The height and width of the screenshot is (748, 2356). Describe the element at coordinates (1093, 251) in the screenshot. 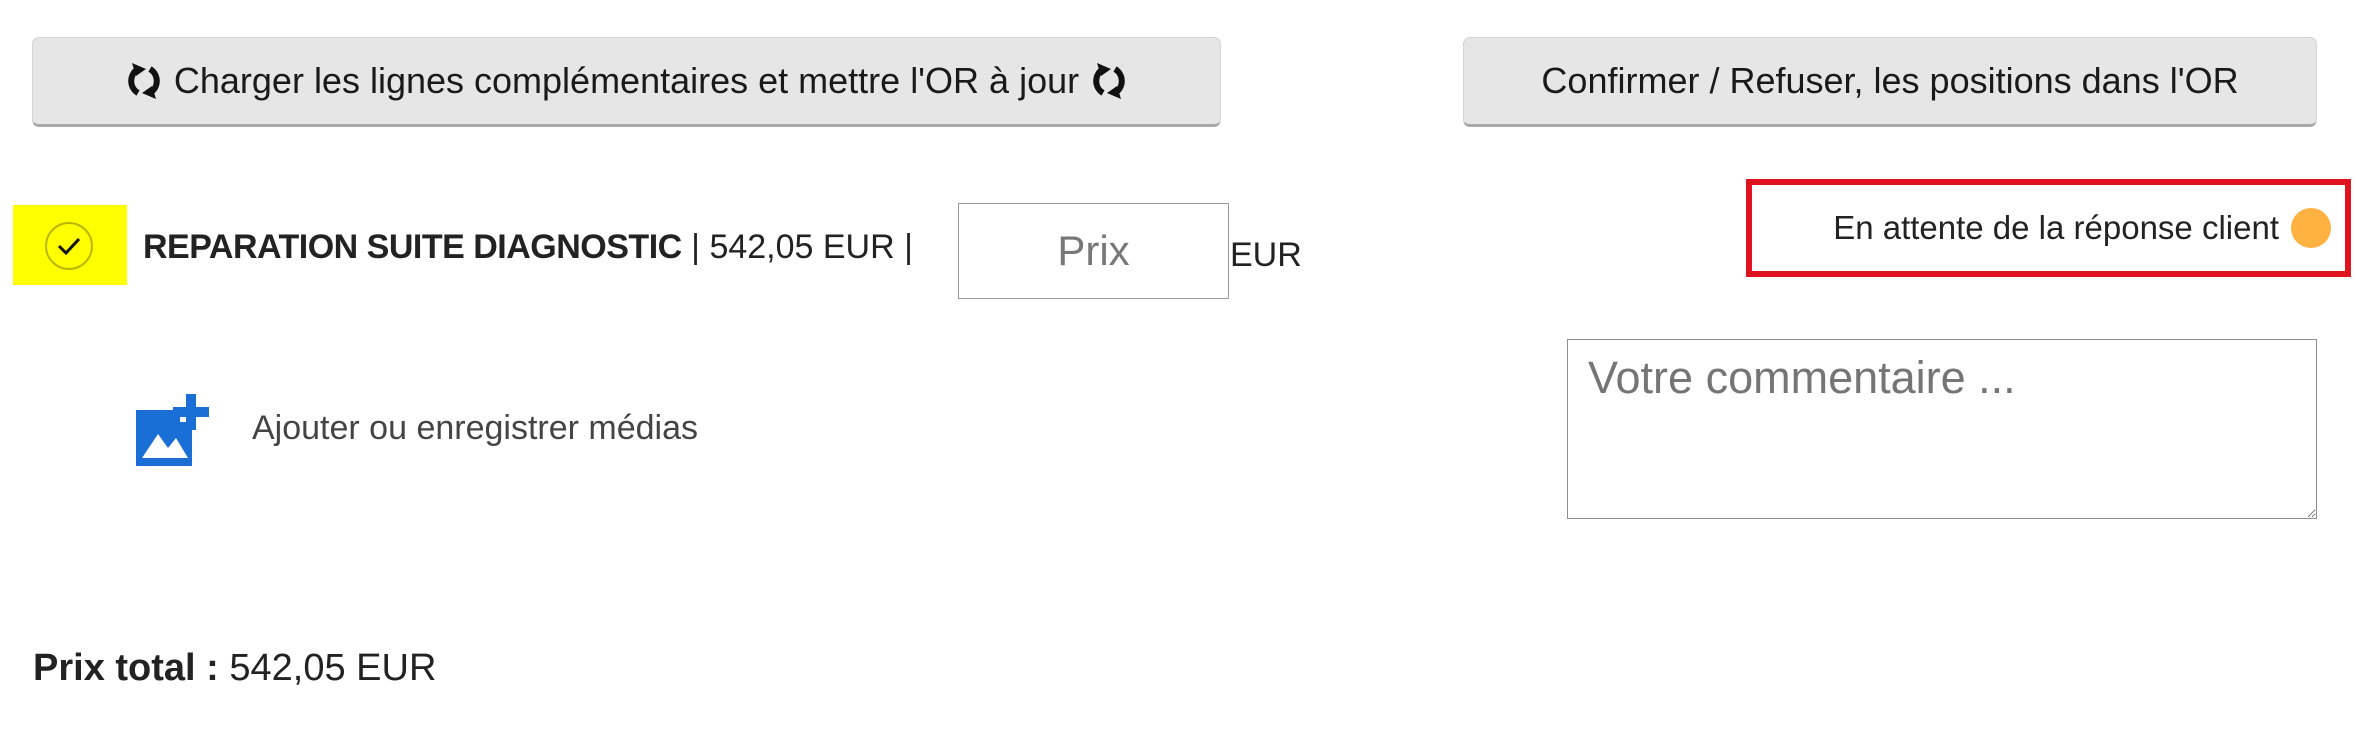

I see `price-input` at that location.